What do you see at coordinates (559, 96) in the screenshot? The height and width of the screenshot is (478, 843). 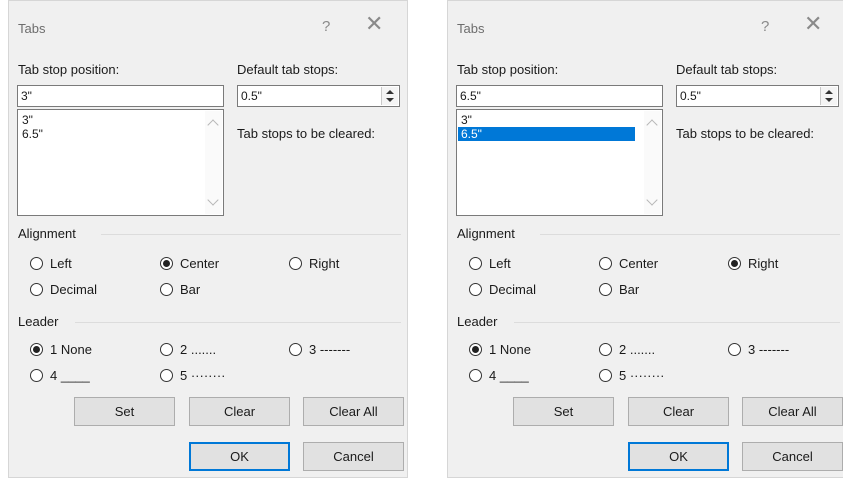 I see `tab-stop-position-input: 6.5"` at bounding box center [559, 96].